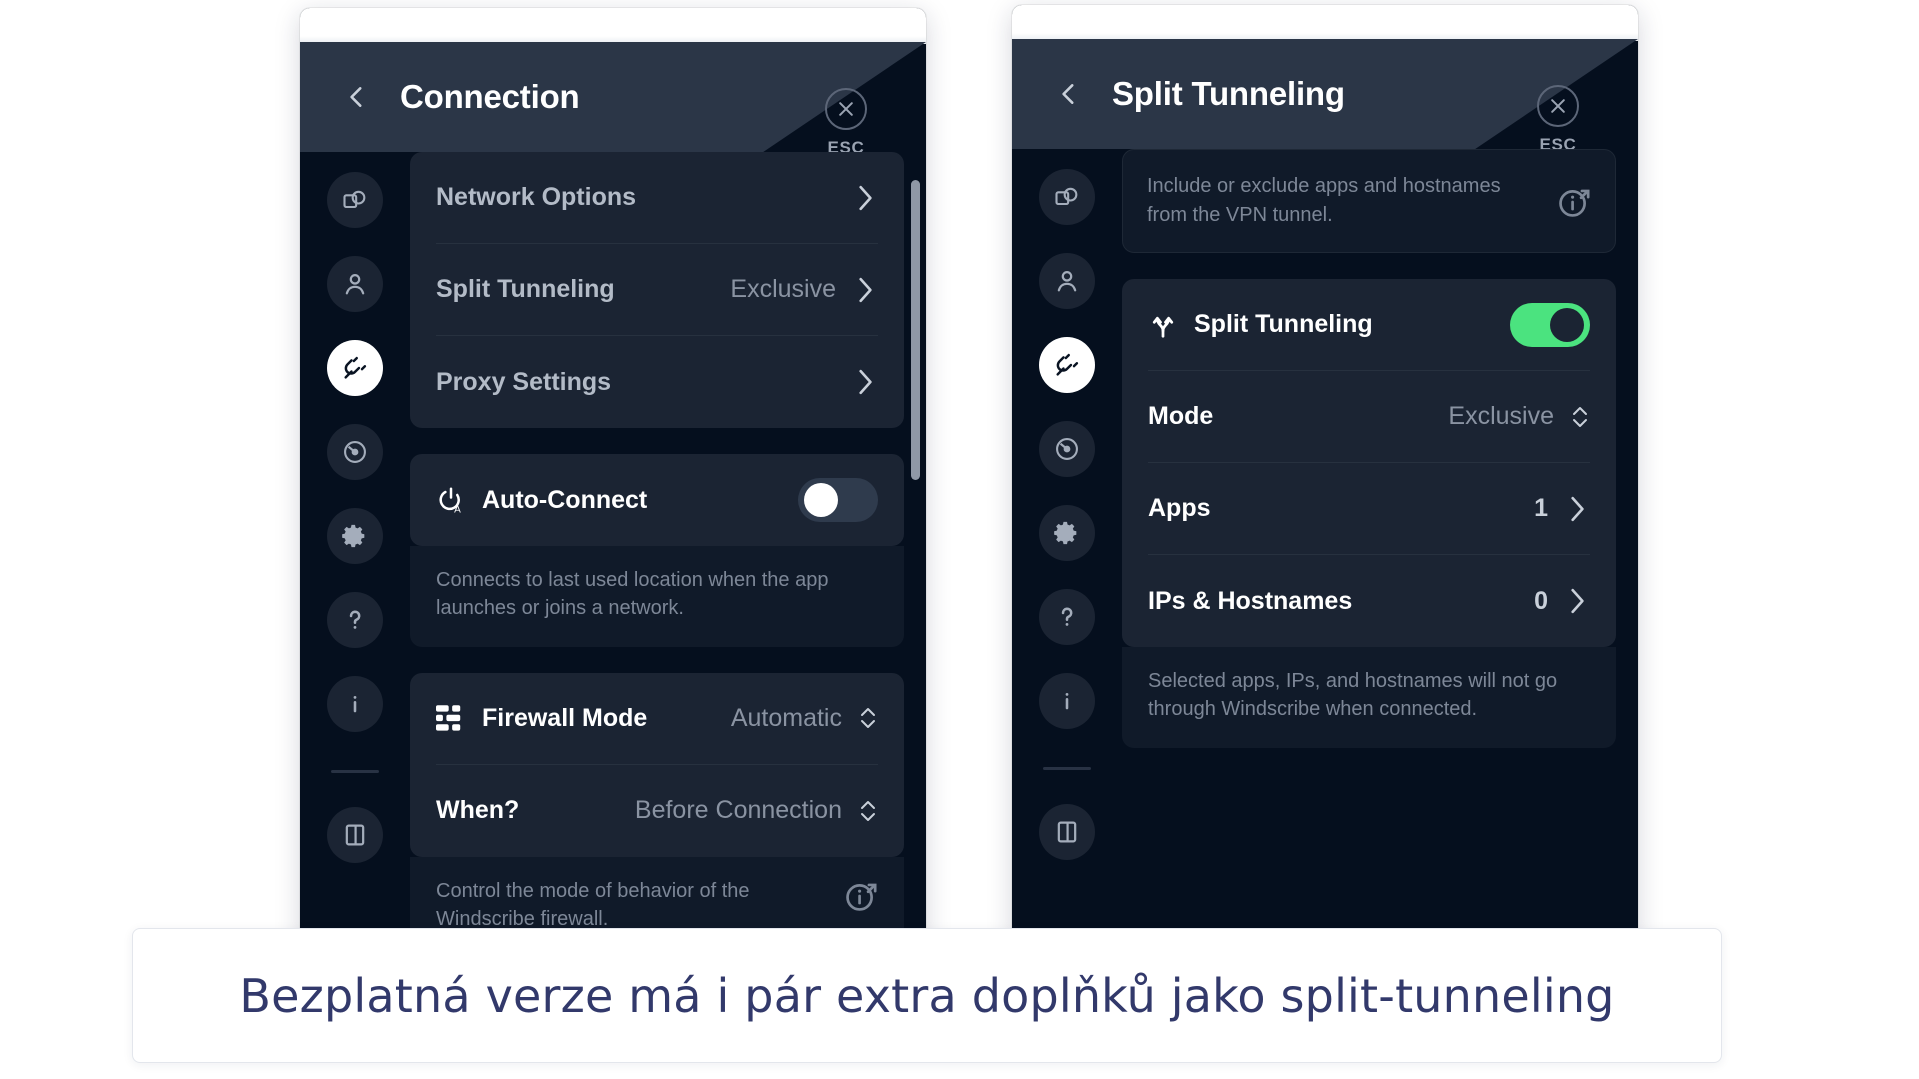 The width and height of the screenshot is (1919, 1079). What do you see at coordinates (1250, 600) in the screenshot?
I see `row-label: IPs & Hostnames` at bounding box center [1250, 600].